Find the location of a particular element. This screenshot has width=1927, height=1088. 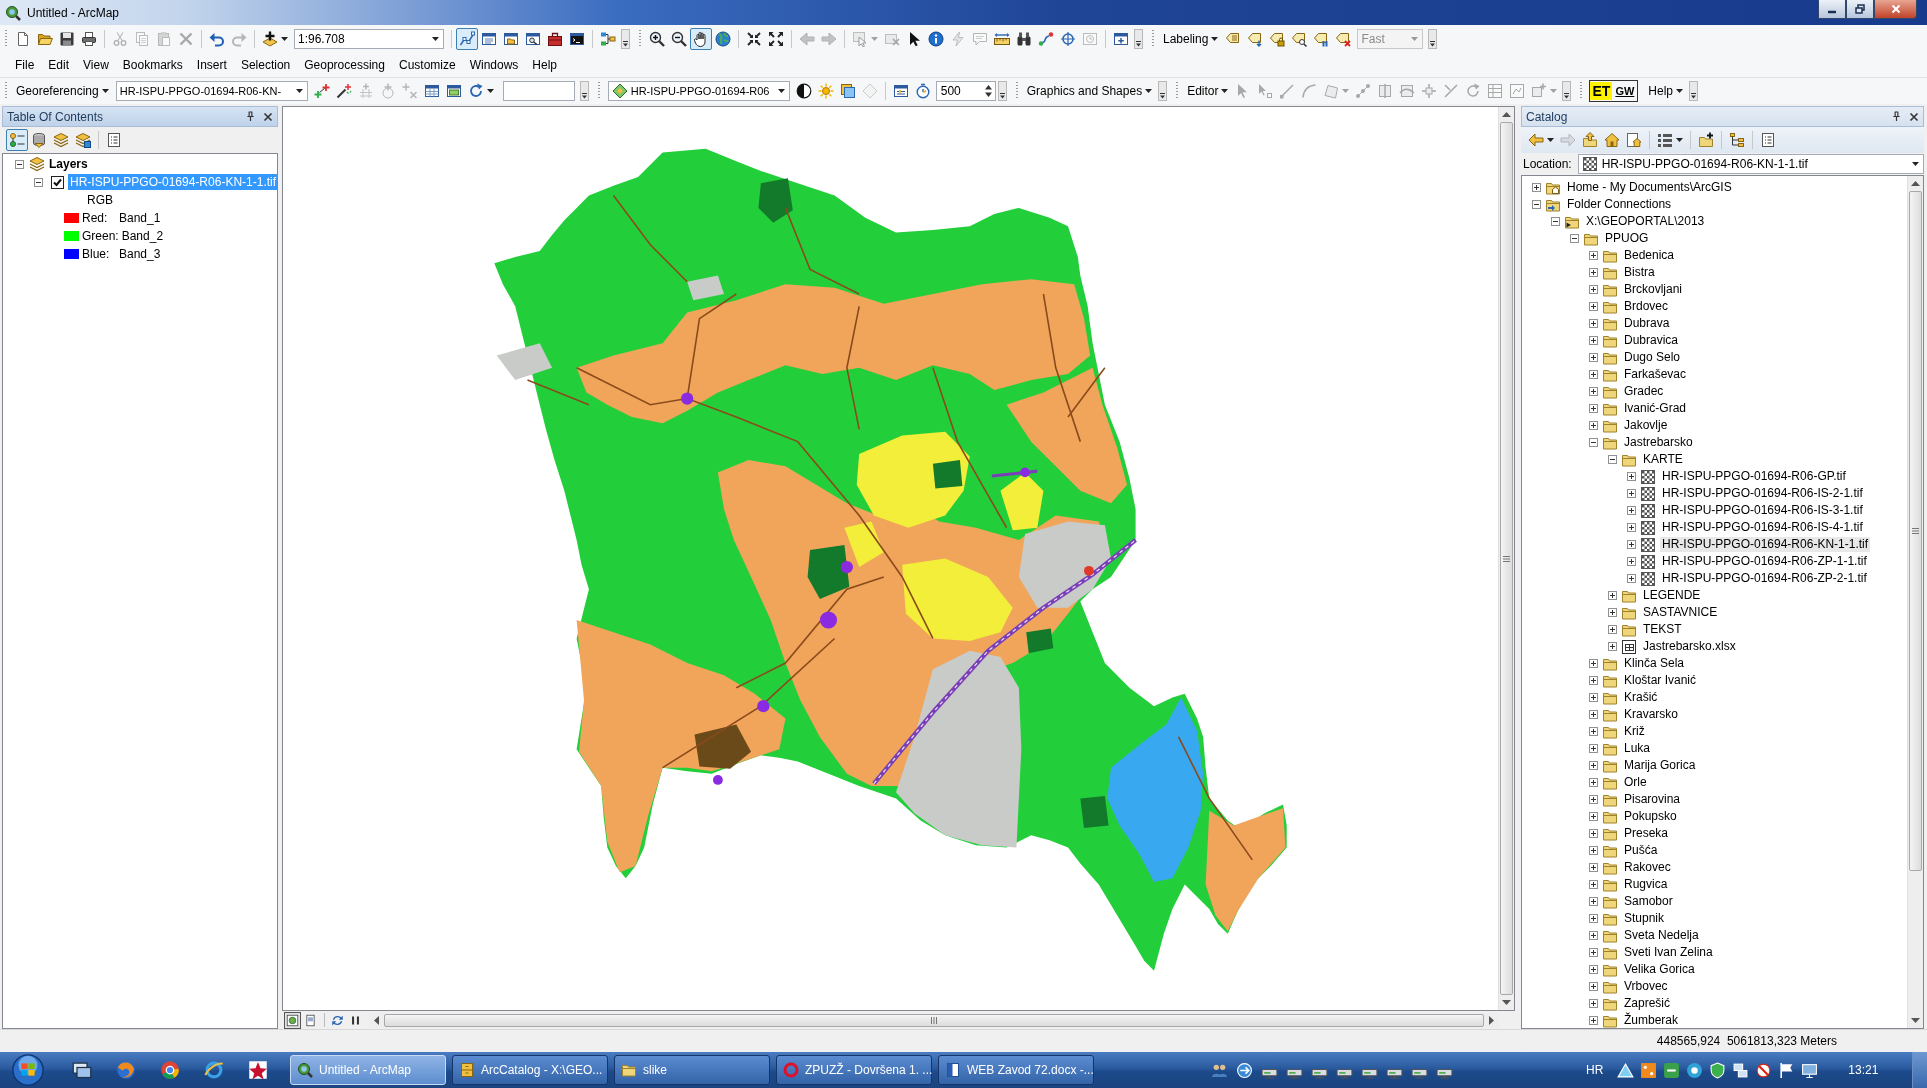

georeference-layer-combo-box: HR-ISPU-PPGO-01694-R06-KN- is located at coordinates (211, 91).